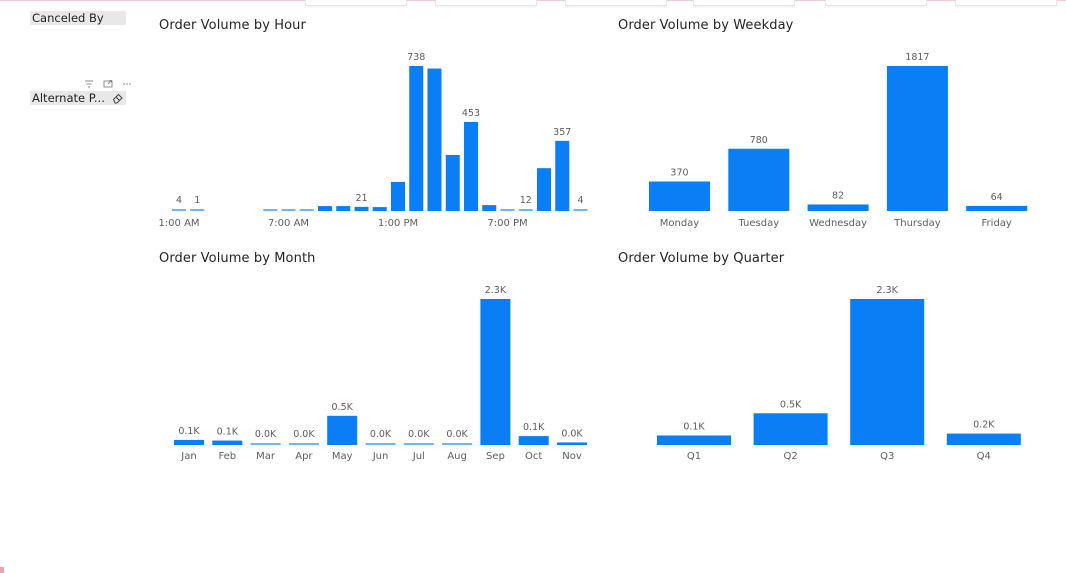 The image size is (1066, 573). Describe the element at coordinates (2, 570) in the screenshot. I see `corner-mark` at that location.